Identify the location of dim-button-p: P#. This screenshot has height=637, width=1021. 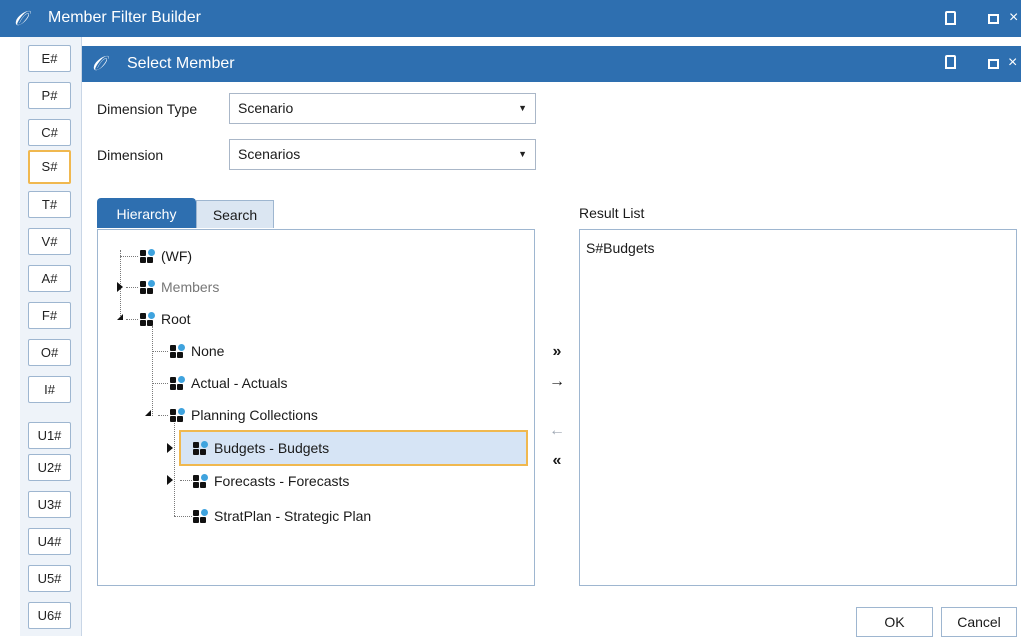
(49, 95).